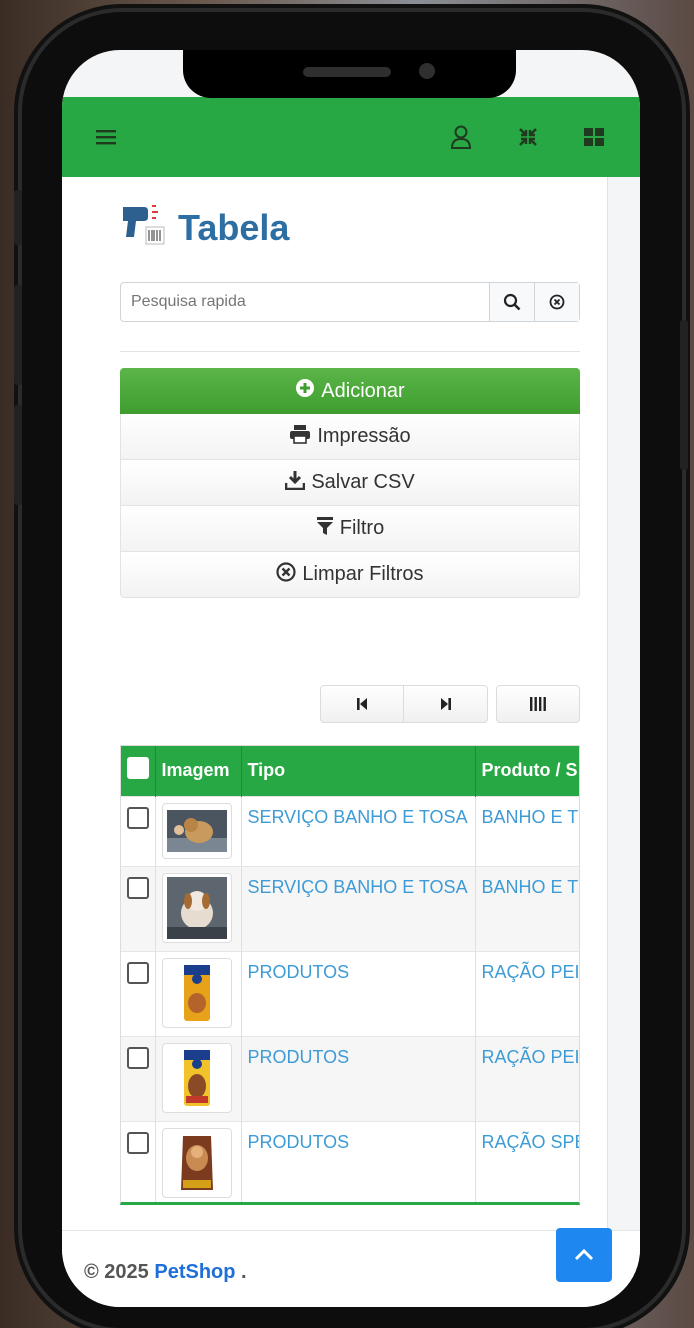 The width and height of the screenshot is (694, 1328). I want to click on printer-icon, so click(300, 437).